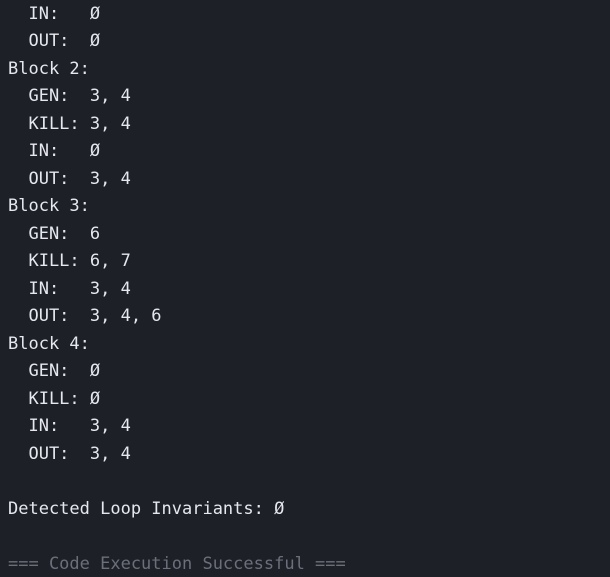  I want to click on console-scrollbar, so click(608, 288).